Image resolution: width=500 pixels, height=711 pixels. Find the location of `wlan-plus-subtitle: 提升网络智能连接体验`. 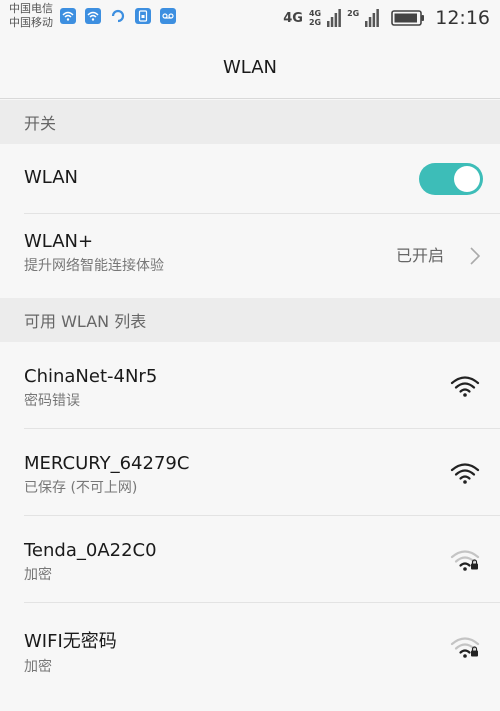

wlan-plus-subtitle: 提升网络智能连接体验 is located at coordinates (94, 266).